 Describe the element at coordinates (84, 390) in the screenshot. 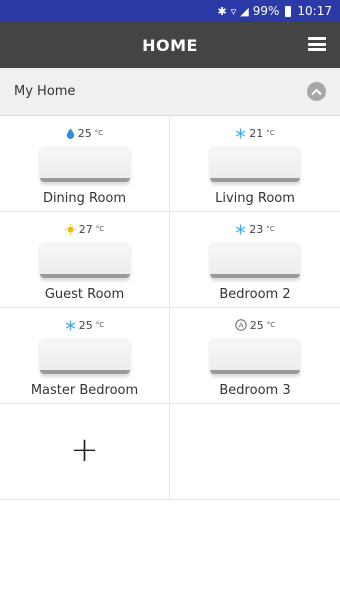

I see `room-name: Master Bedroom` at that location.